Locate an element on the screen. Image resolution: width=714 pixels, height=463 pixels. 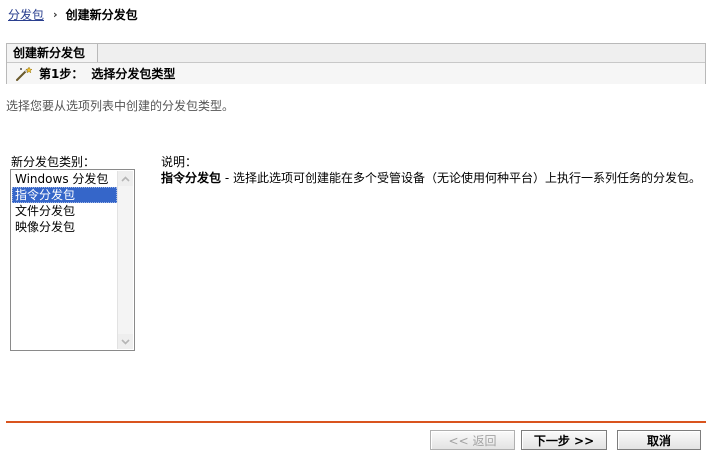
magic-wand-icon is located at coordinates (24, 73).